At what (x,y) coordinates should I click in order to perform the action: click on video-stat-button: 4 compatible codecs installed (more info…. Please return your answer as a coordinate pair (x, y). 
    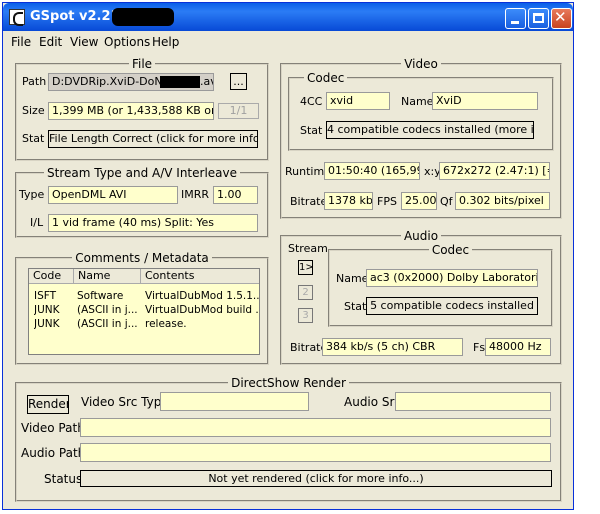
    Looking at the image, I should click on (430, 130).